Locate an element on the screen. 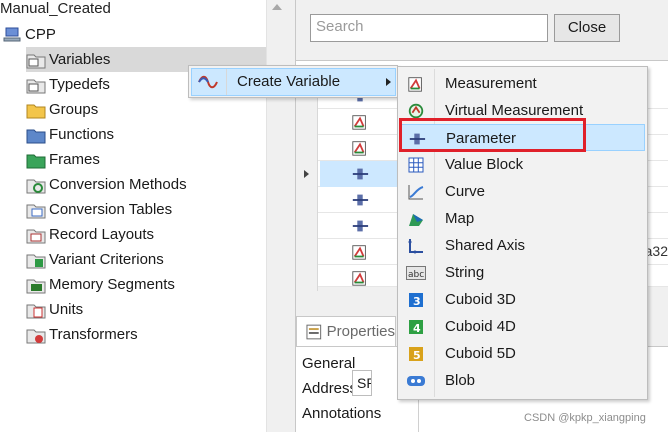 This screenshot has height=432, width=668. tree-root-title: Manual_Created is located at coordinates (55, 8).